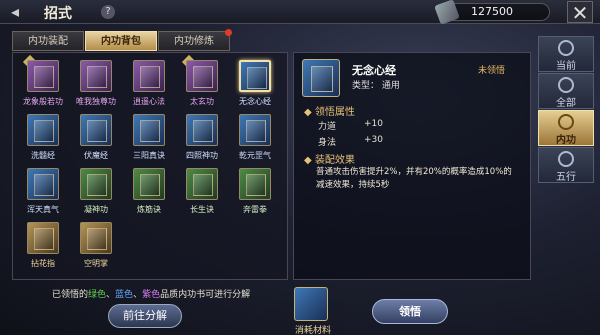 The height and width of the screenshot is (335, 600). I want to click on book-name: 乾元罡气, so click(255, 155).